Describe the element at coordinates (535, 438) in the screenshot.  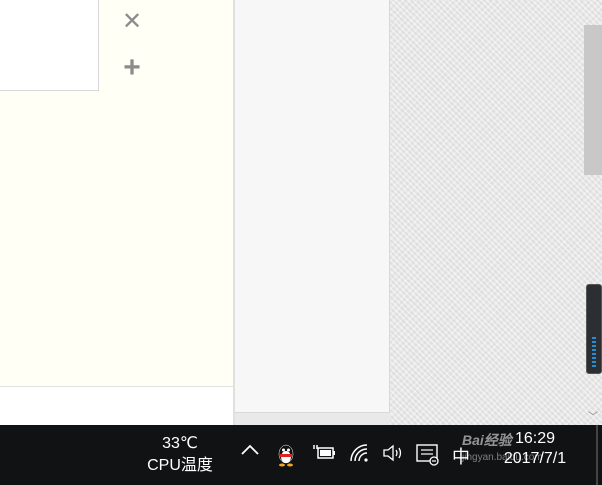
I see `clock-time: 16:29` at that location.